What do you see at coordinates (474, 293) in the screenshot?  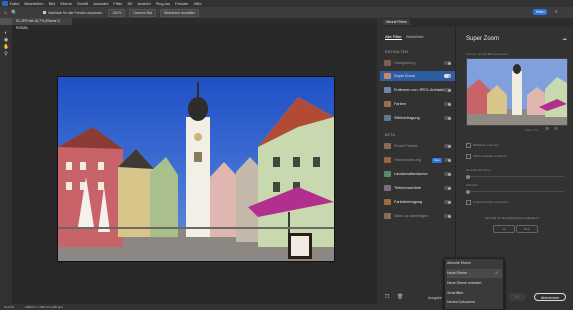 I see `output-option-smart-filter: Smartfilter` at bounding box center [474, 293].